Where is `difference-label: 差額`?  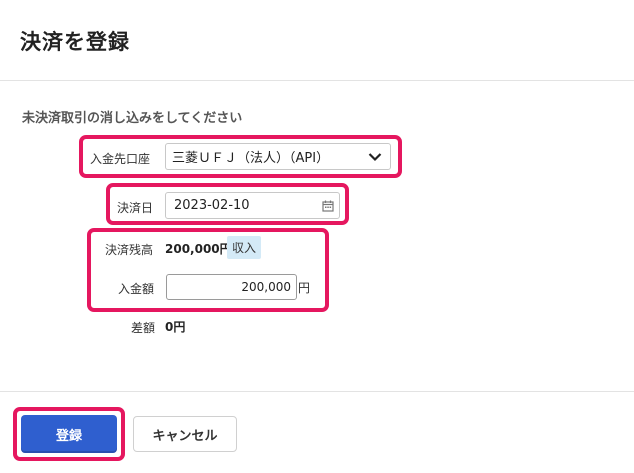
difference-label: 差額 is located at coordinates (143, 328).